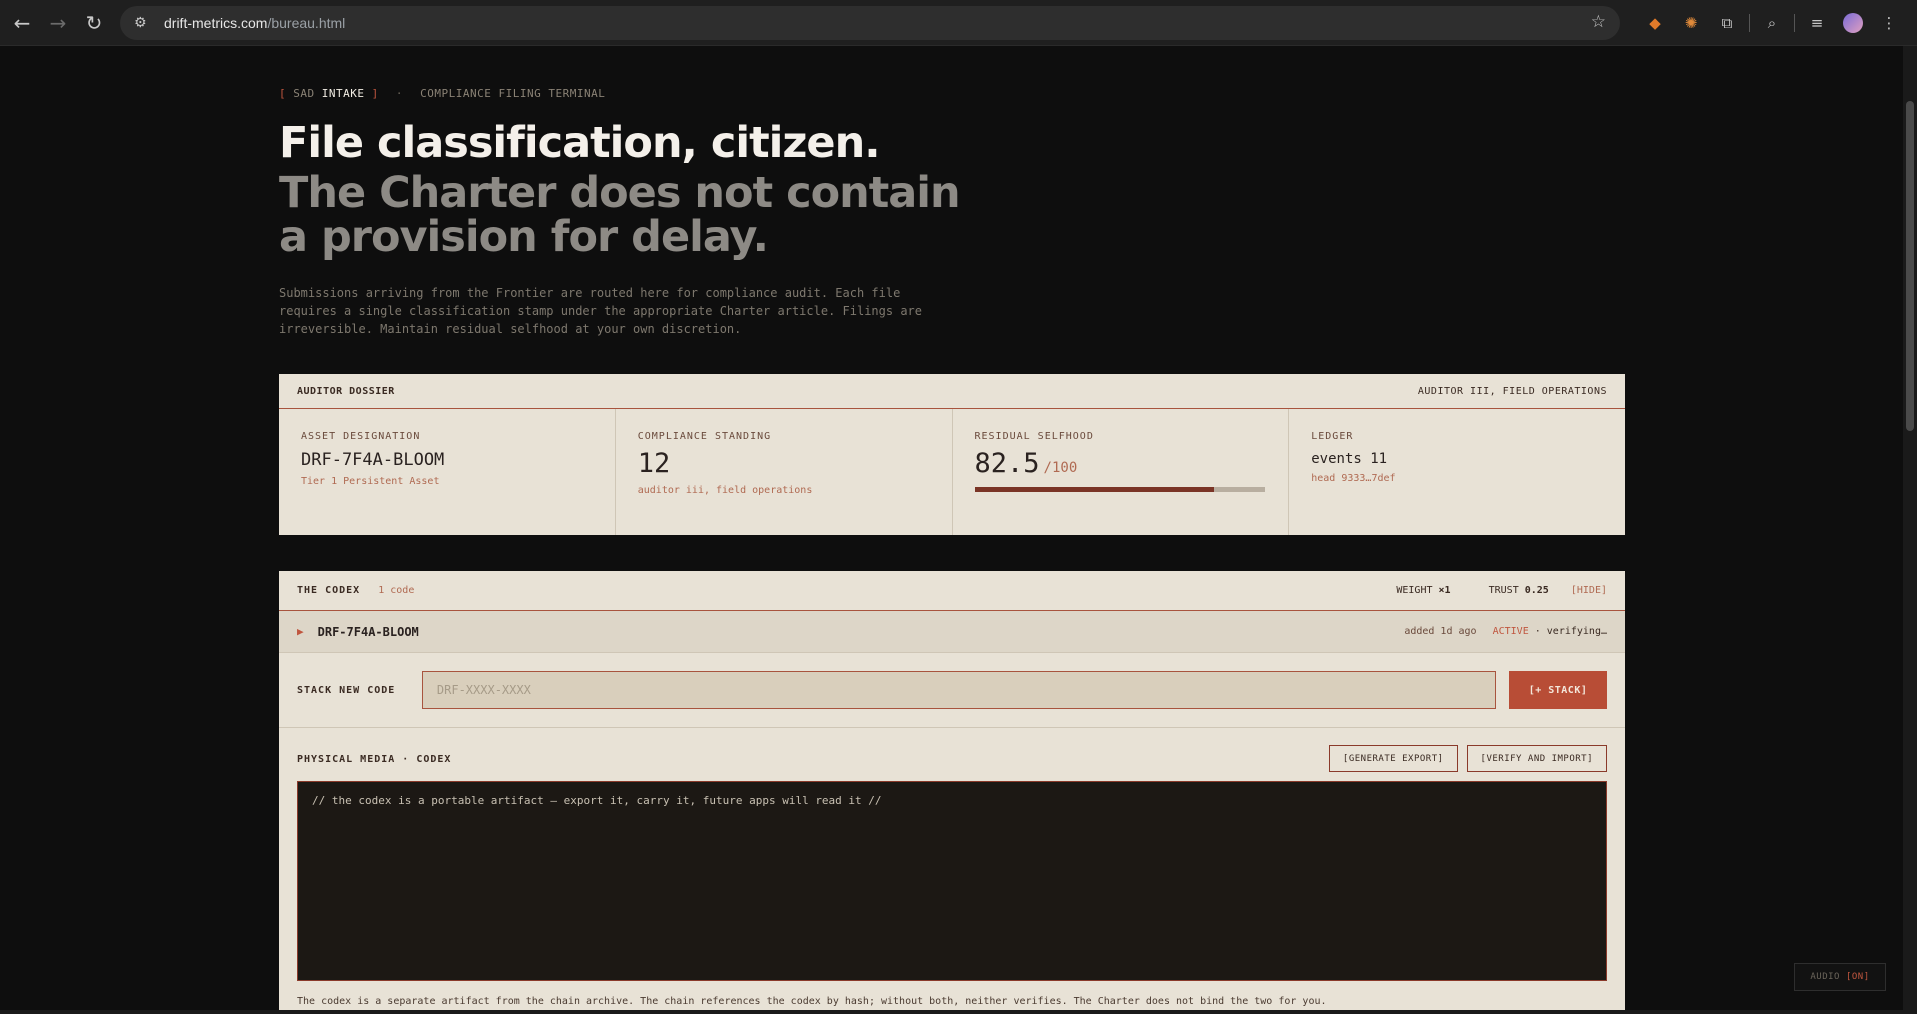  What do you see at coordinates (346, 690) in the screenshot?
I see `stack-label: STACK NEW CODE` at bounding box center [346, 690].